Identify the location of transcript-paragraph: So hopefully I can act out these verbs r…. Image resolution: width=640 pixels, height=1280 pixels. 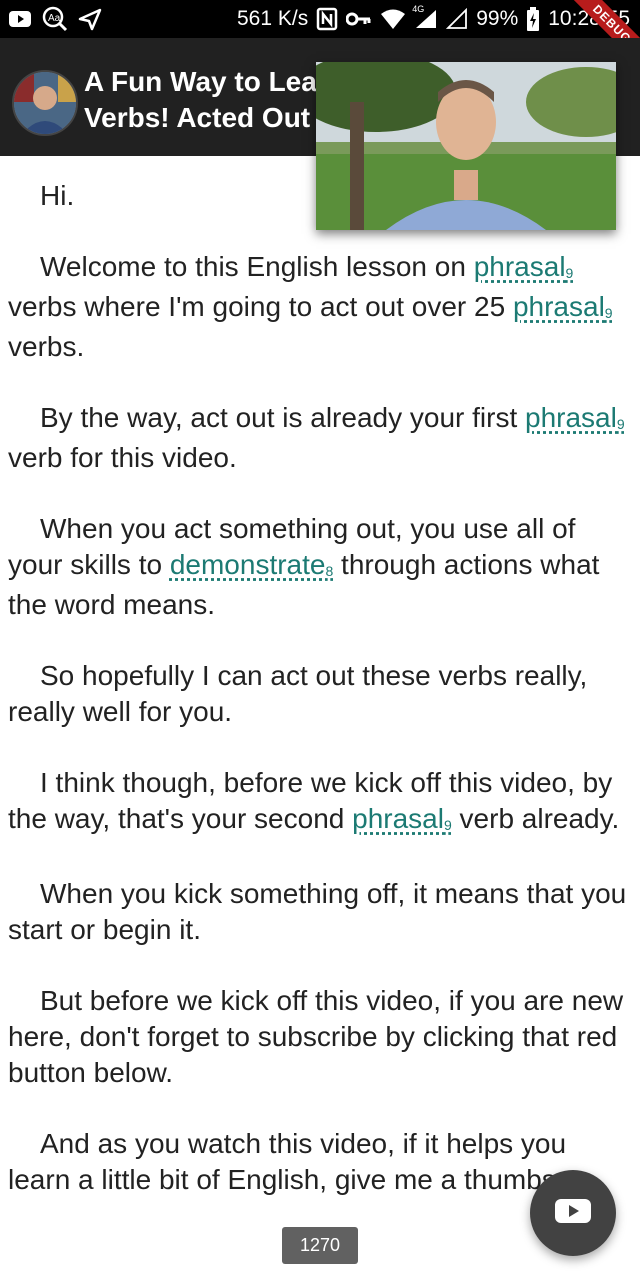
(298, 693).